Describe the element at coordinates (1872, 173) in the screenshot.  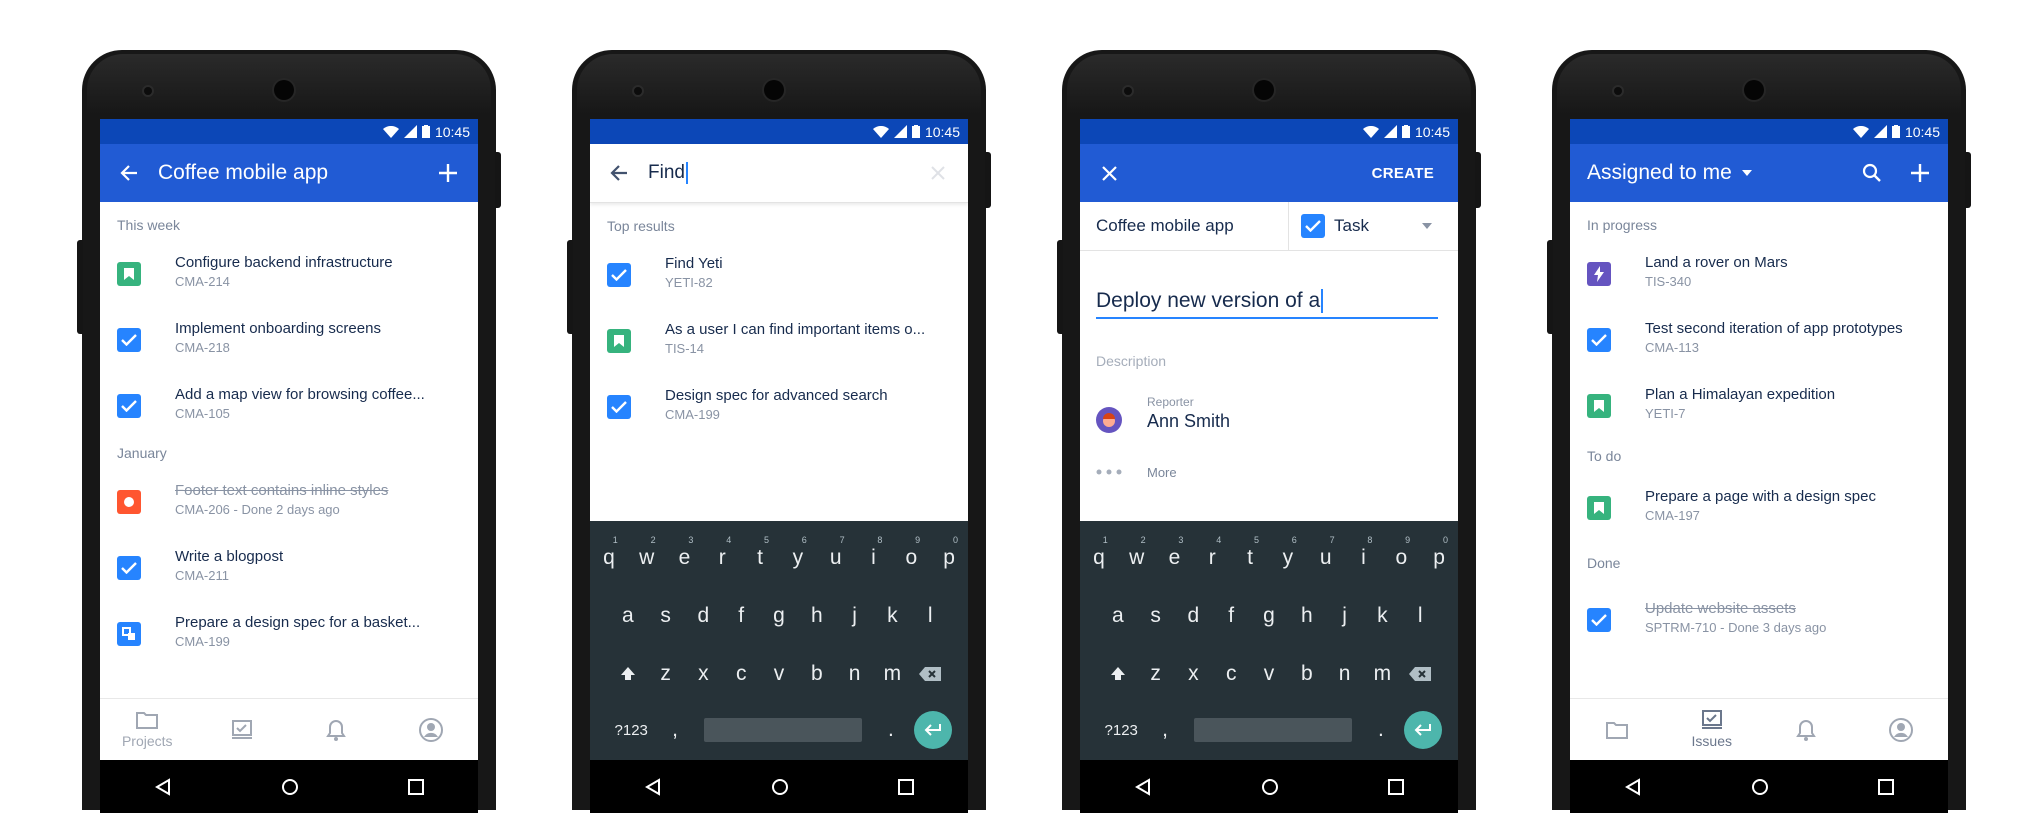
I see `search-button` at that location.